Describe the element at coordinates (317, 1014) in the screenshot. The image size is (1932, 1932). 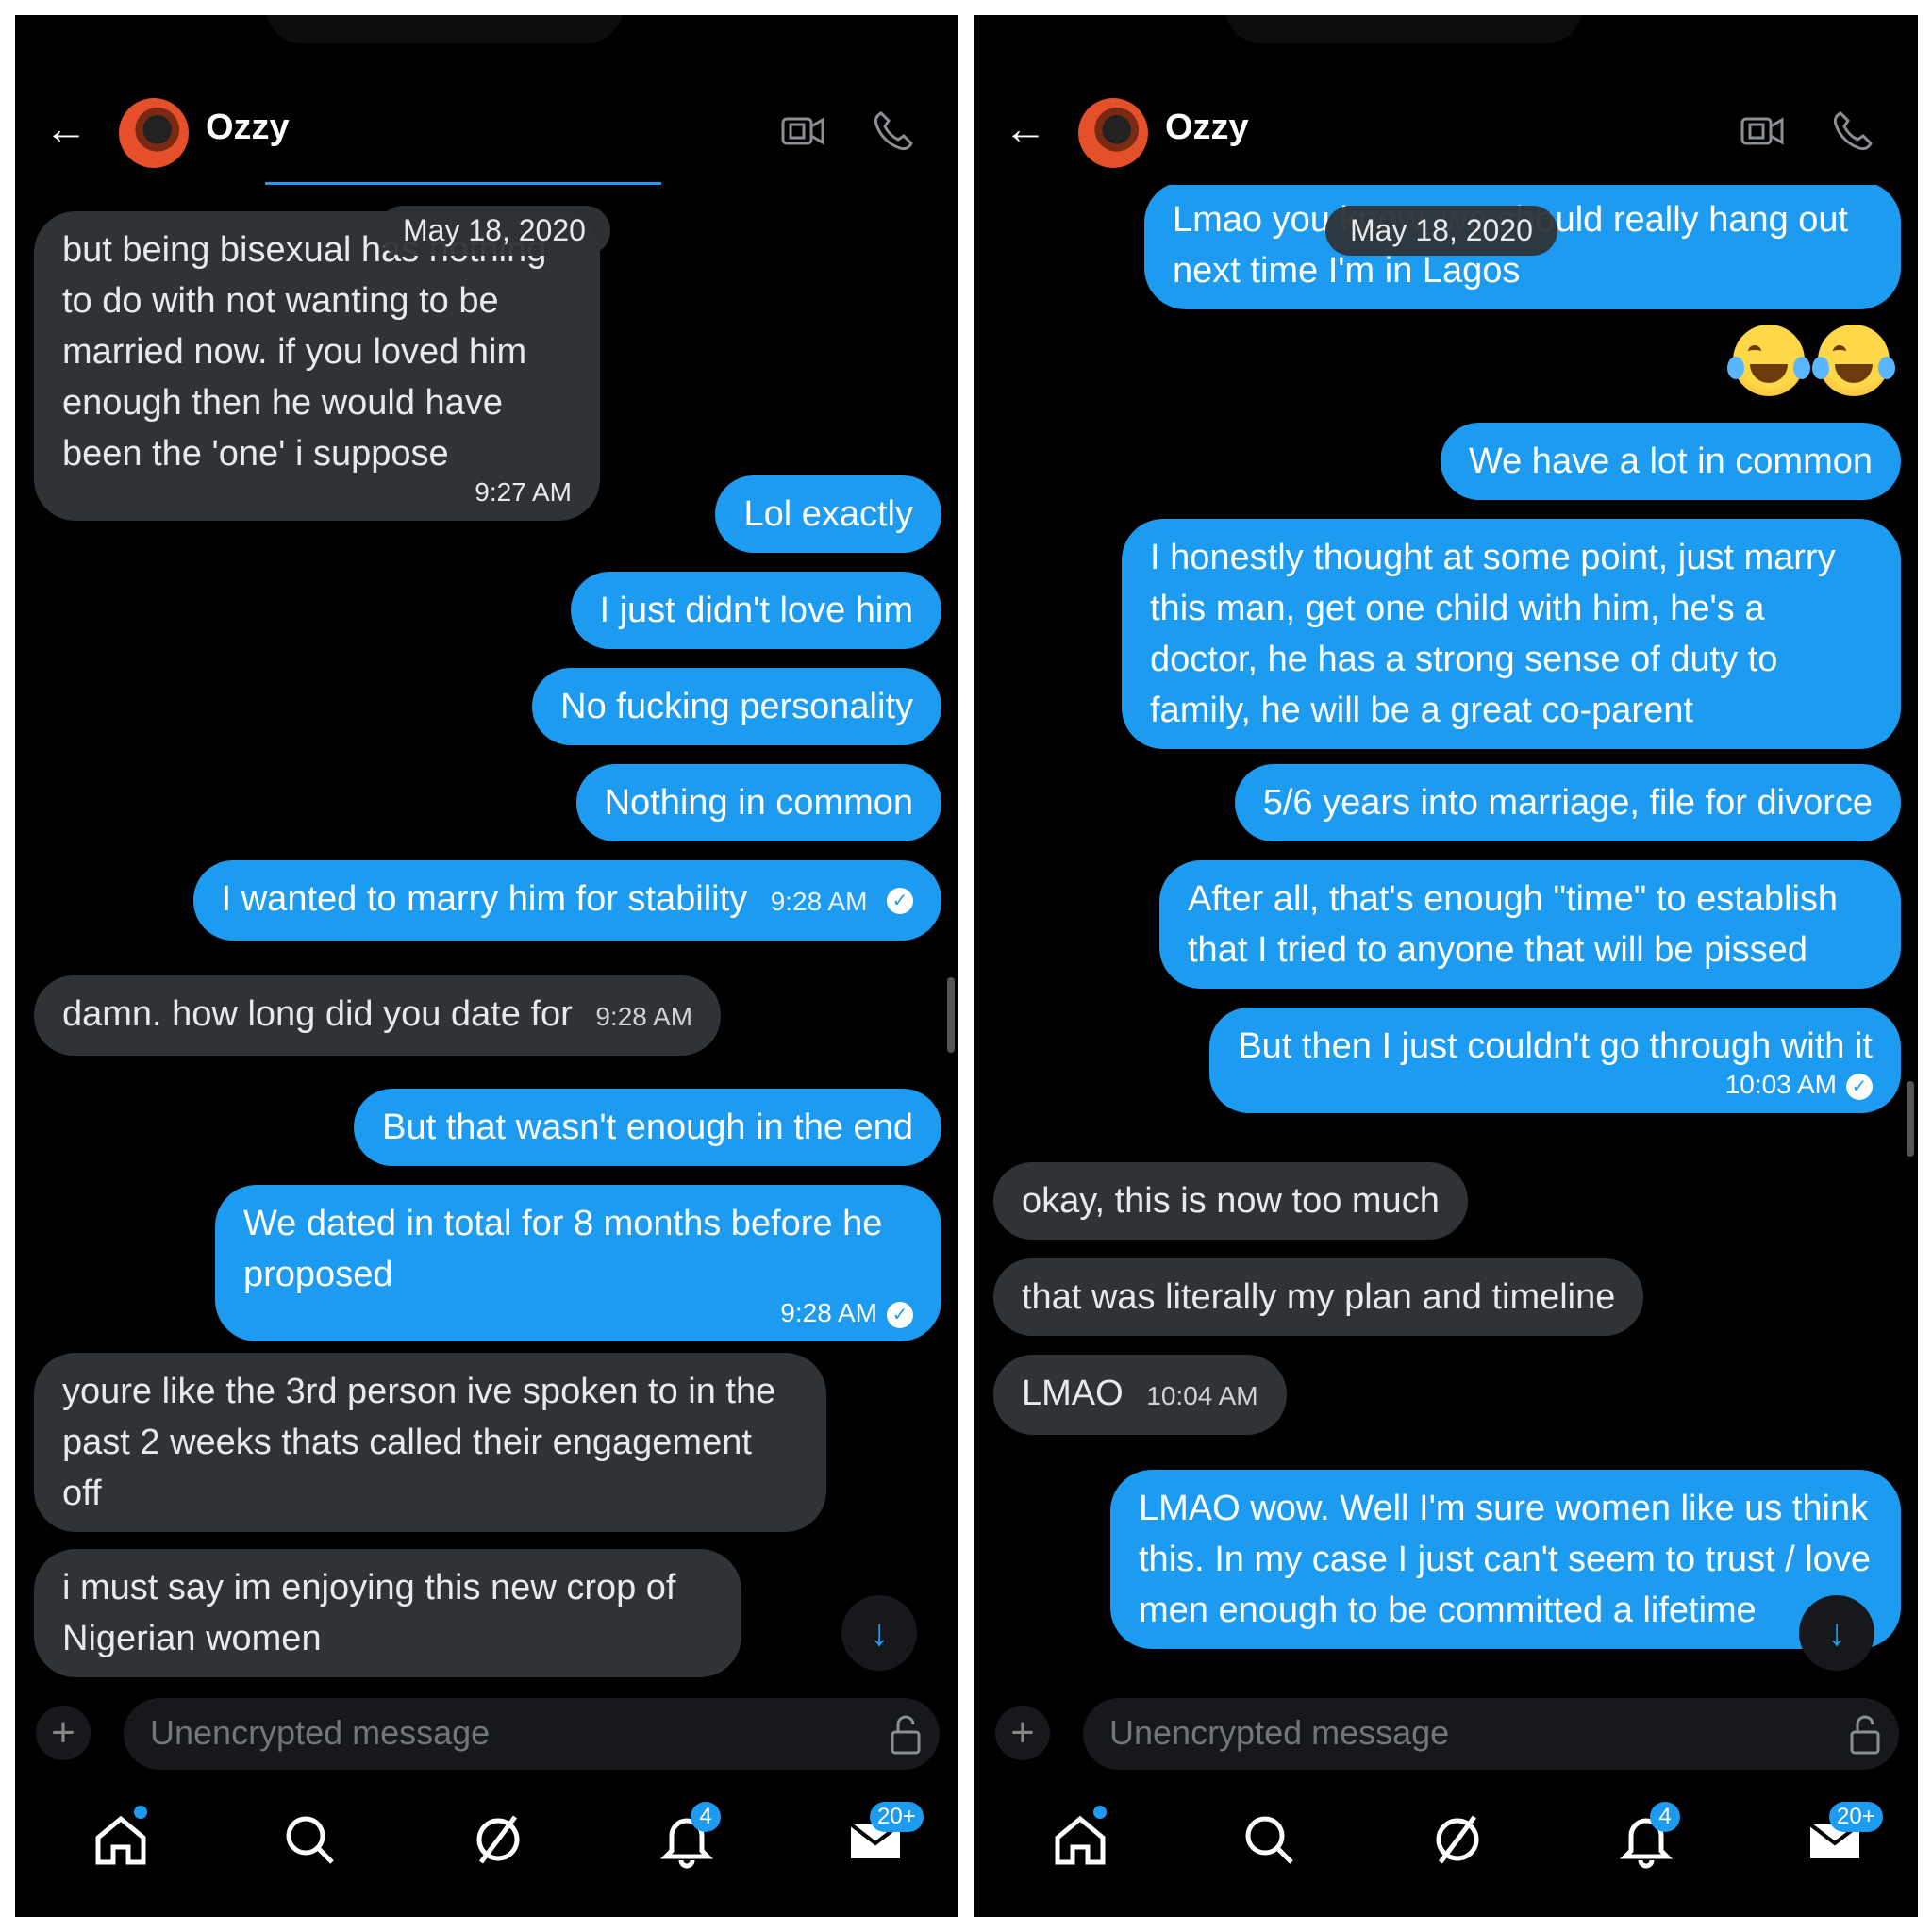
I see `message-text: damn. how long did you date for` at that location.